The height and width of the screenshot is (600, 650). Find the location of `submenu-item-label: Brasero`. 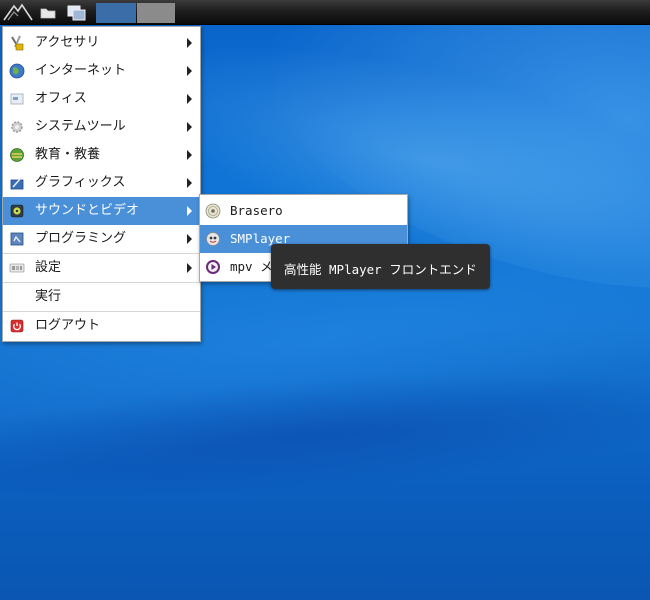

submenu-item-label: Brasero is located at coordinates (256, 210).